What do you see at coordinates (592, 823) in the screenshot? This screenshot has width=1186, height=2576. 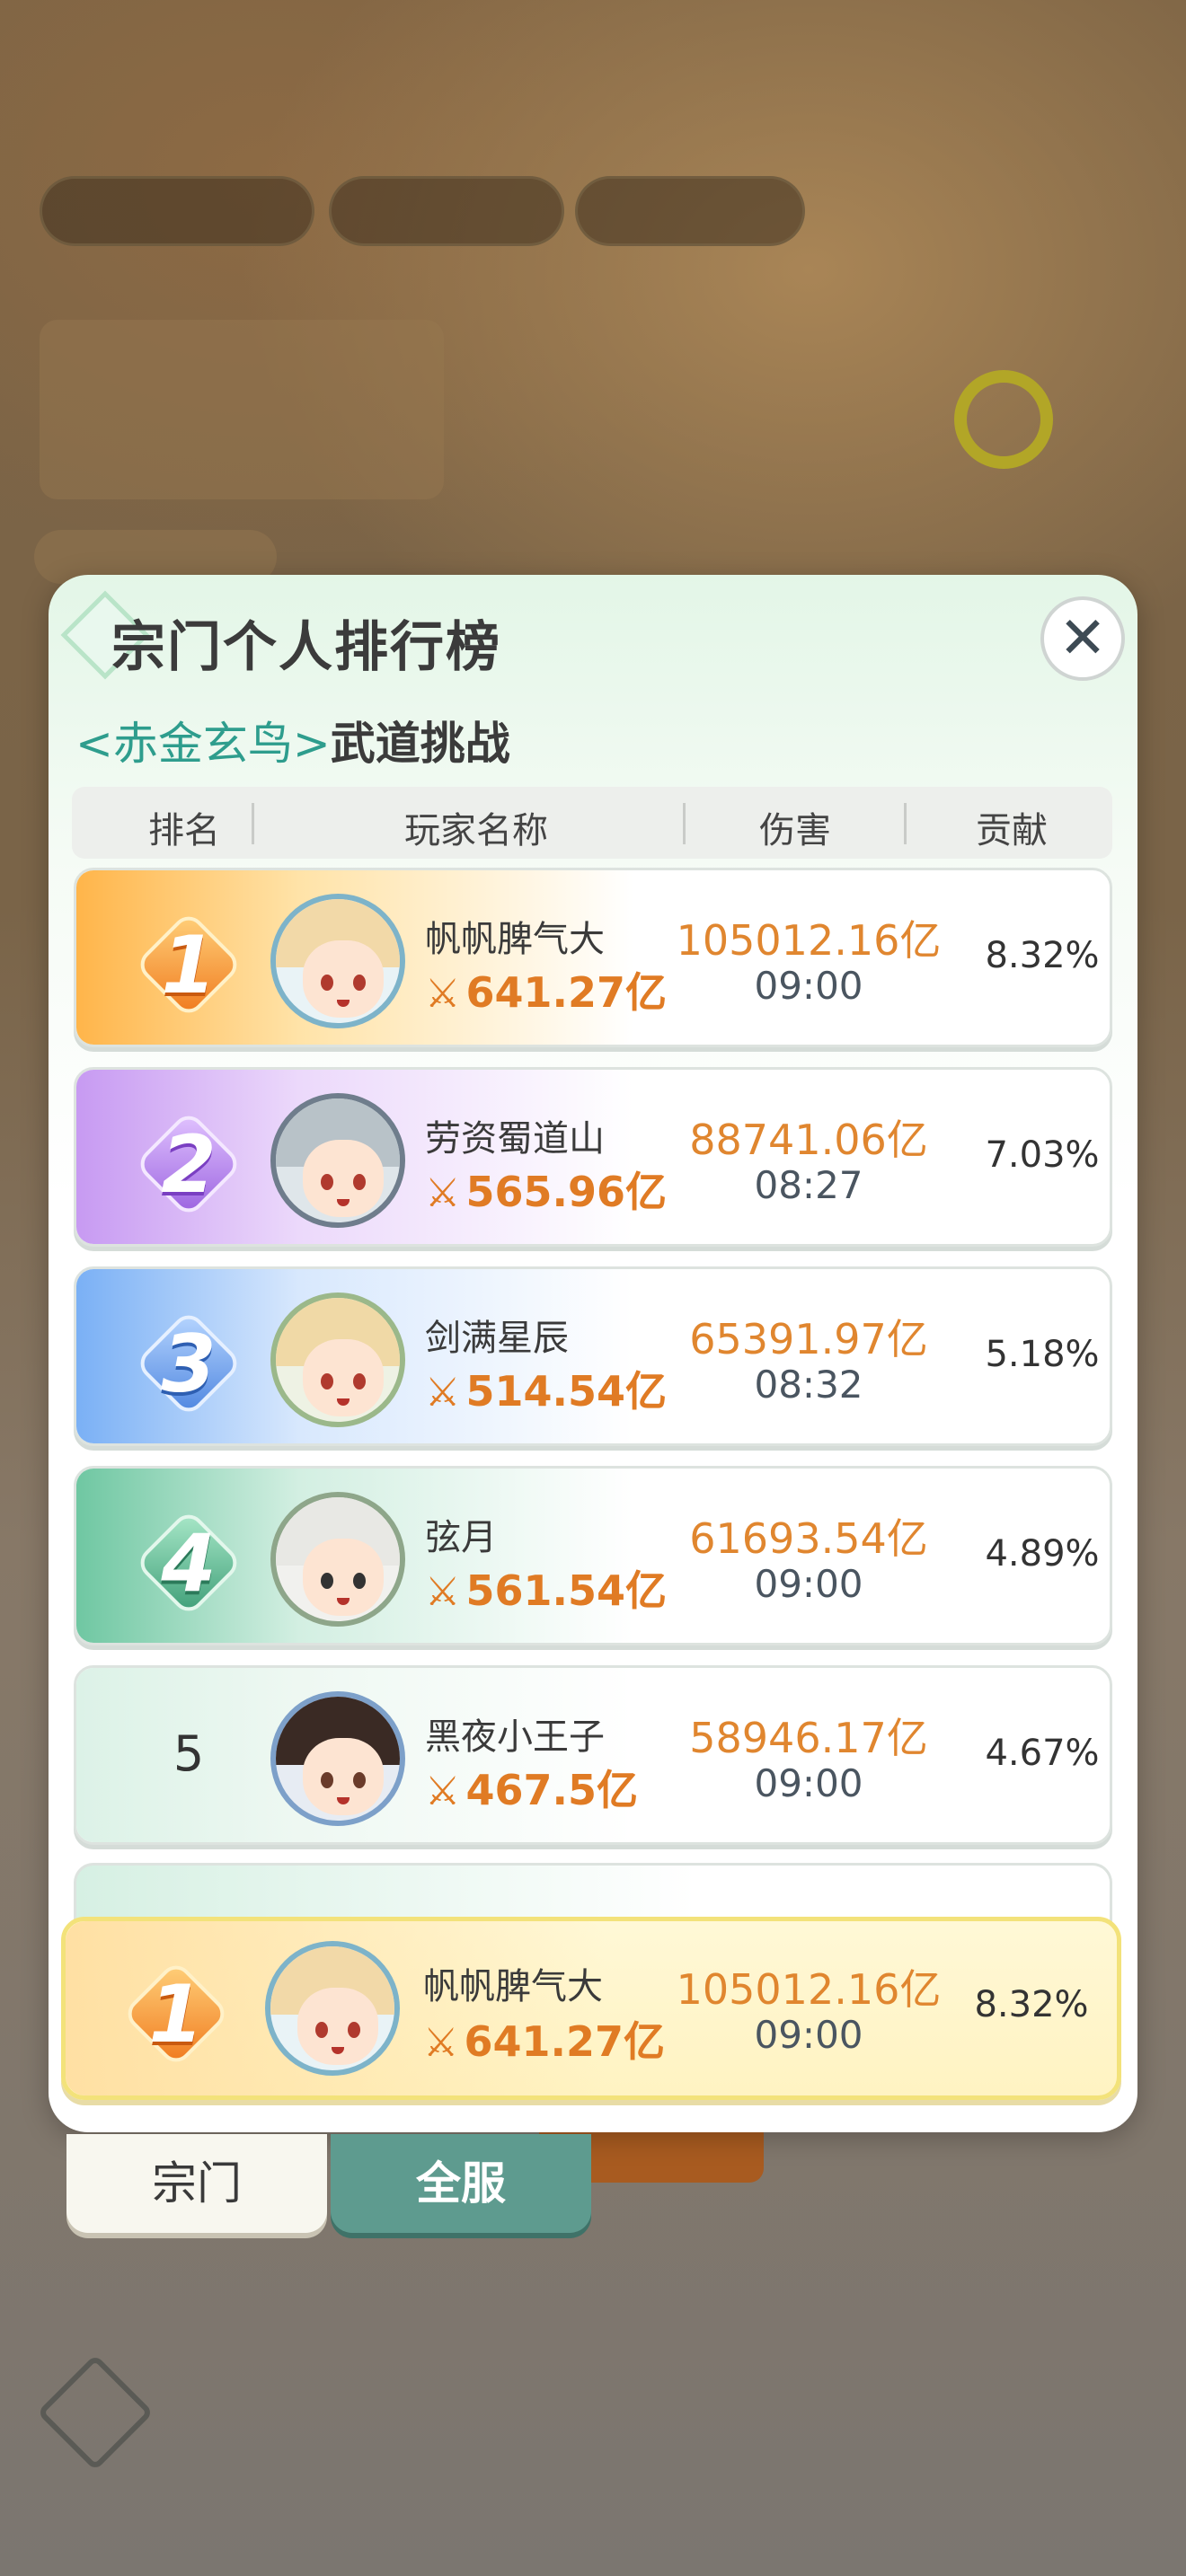 I see `table-header: 排名 玩家名称 伤害 贡献` at bounding box center [592, 823].